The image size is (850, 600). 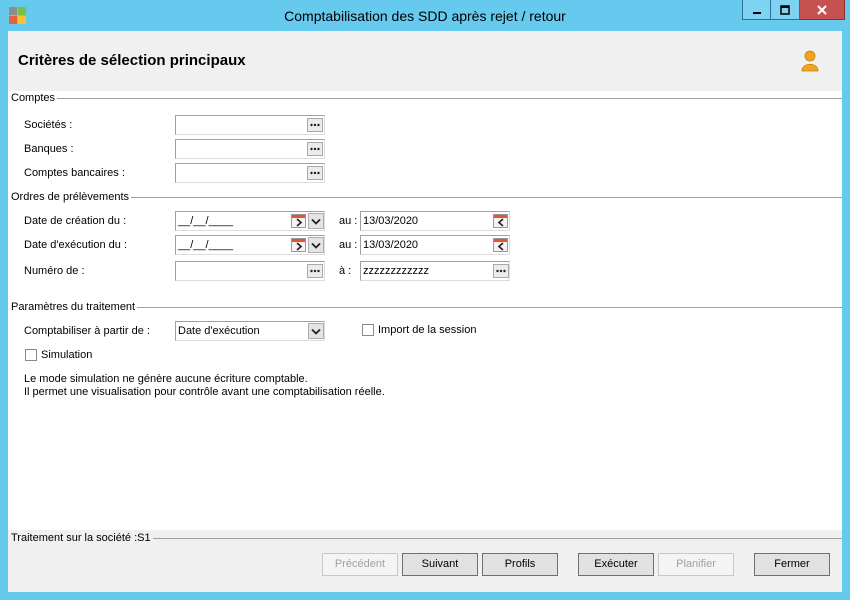 I want to click on footer-status-label: Traitement sur la société :S1, so click(x=81, y=538).